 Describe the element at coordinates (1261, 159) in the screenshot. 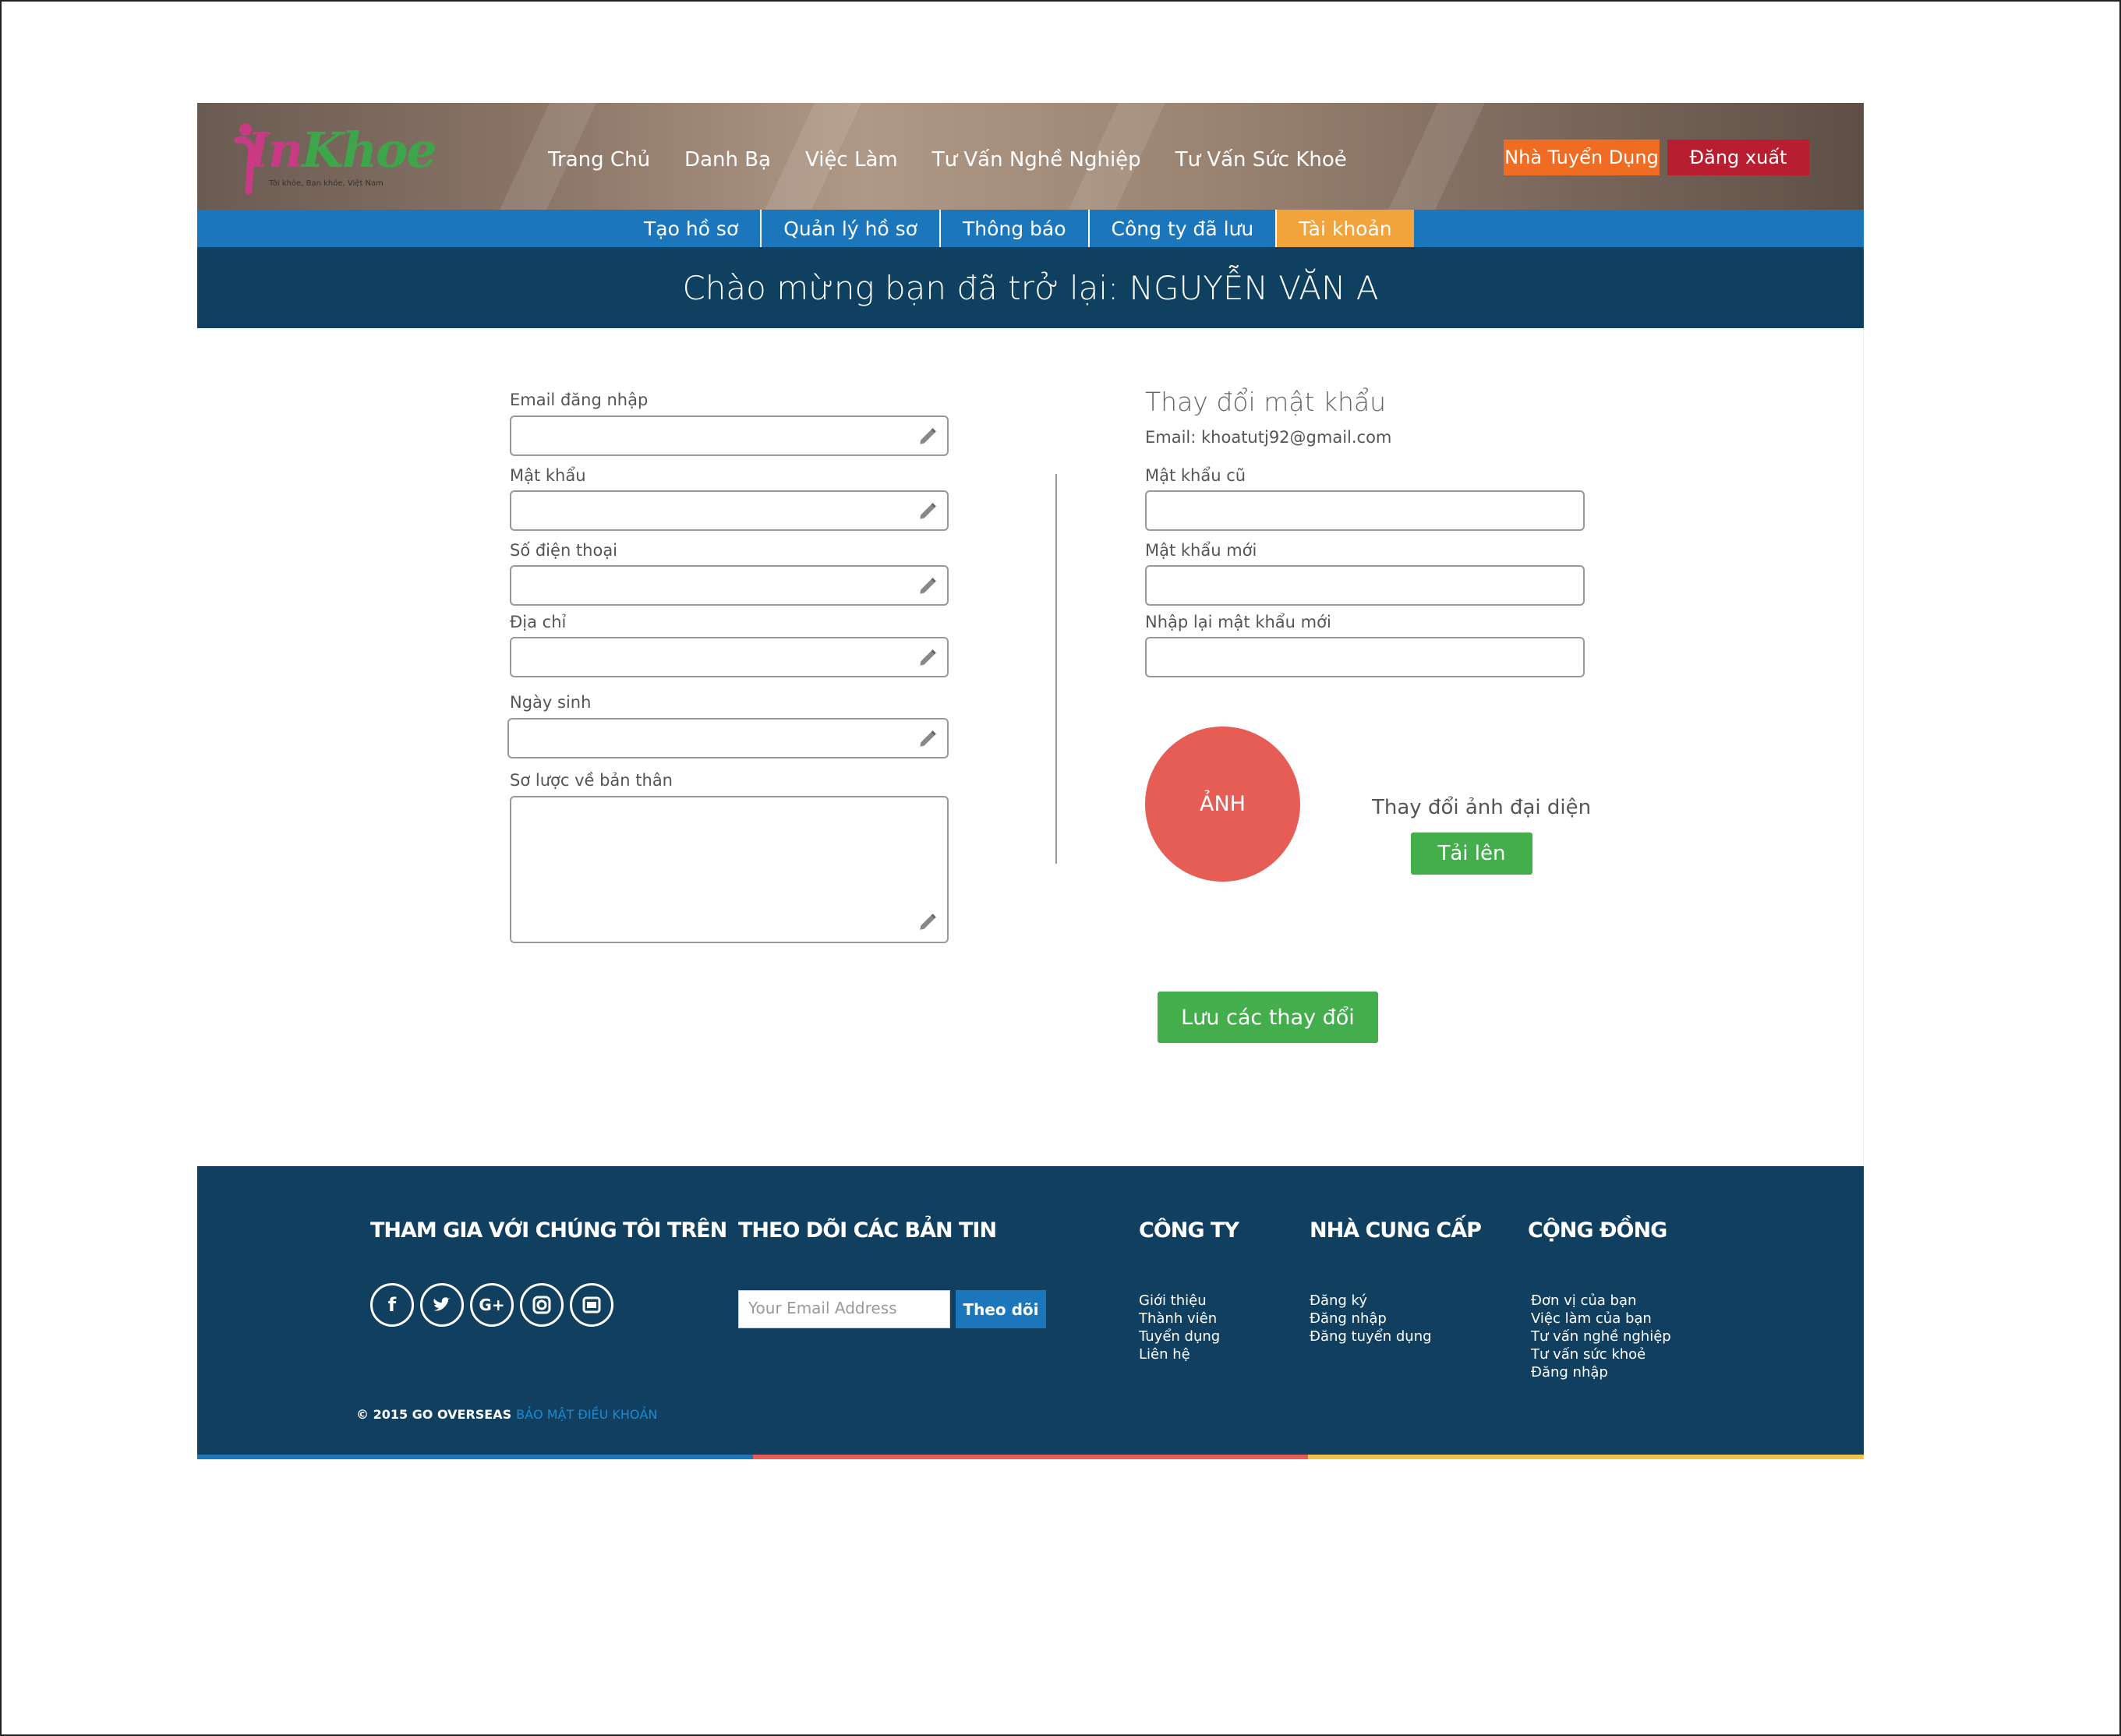

I see `nav-health-advice: Tư Vấn Sức Khoẻ` at that location.